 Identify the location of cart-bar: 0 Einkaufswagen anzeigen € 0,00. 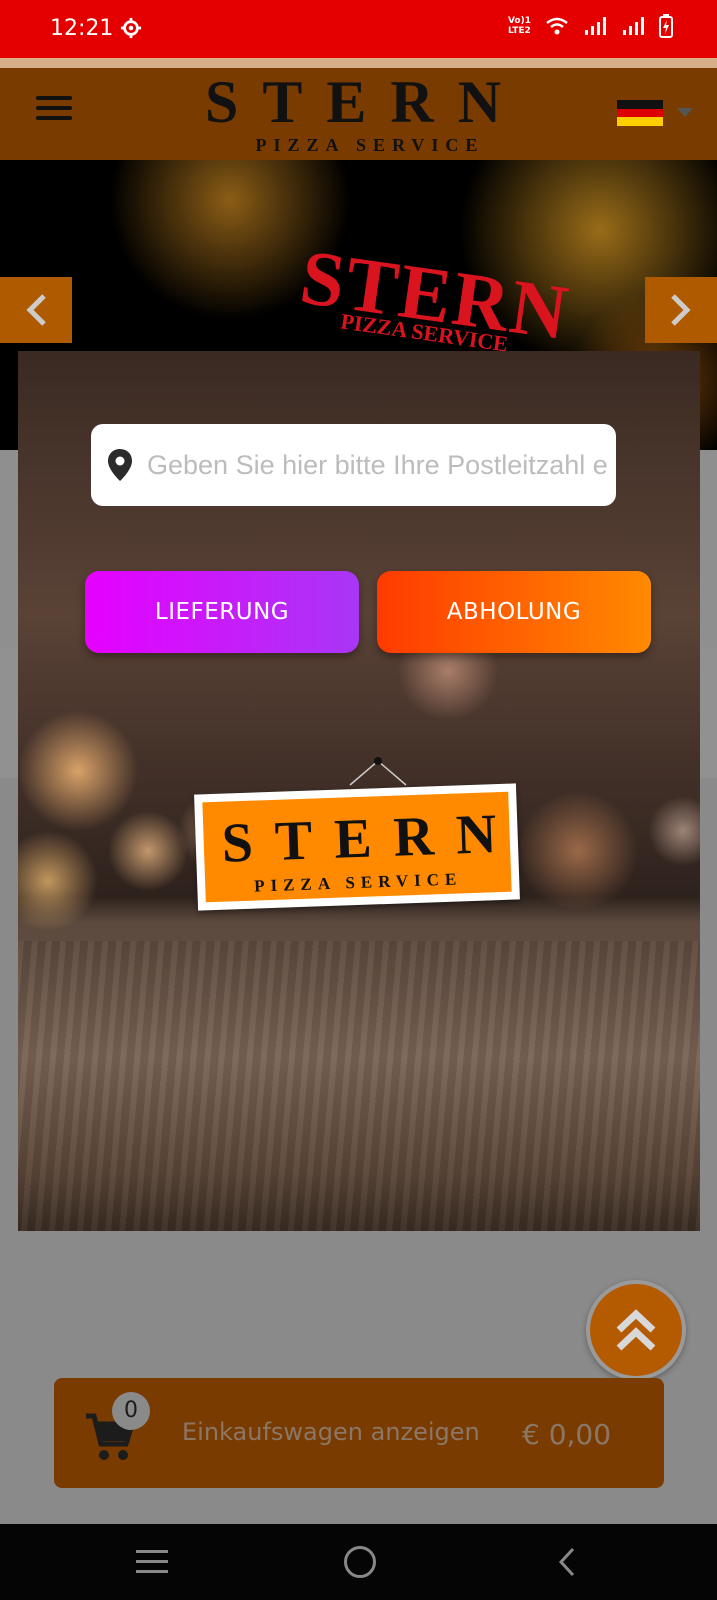
(359, 1433).